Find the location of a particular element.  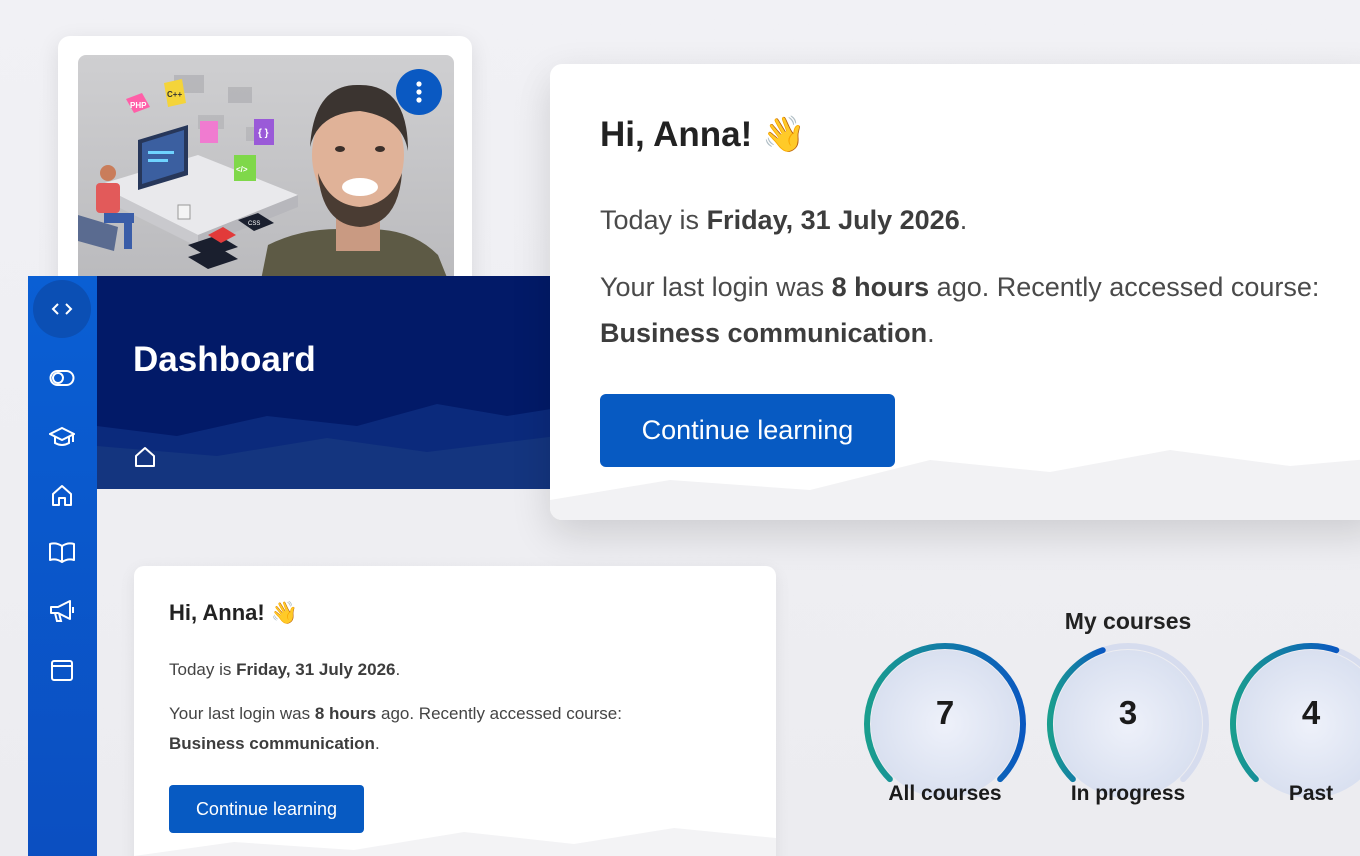

breadcrumb-home is located at coordinates (145, 459).